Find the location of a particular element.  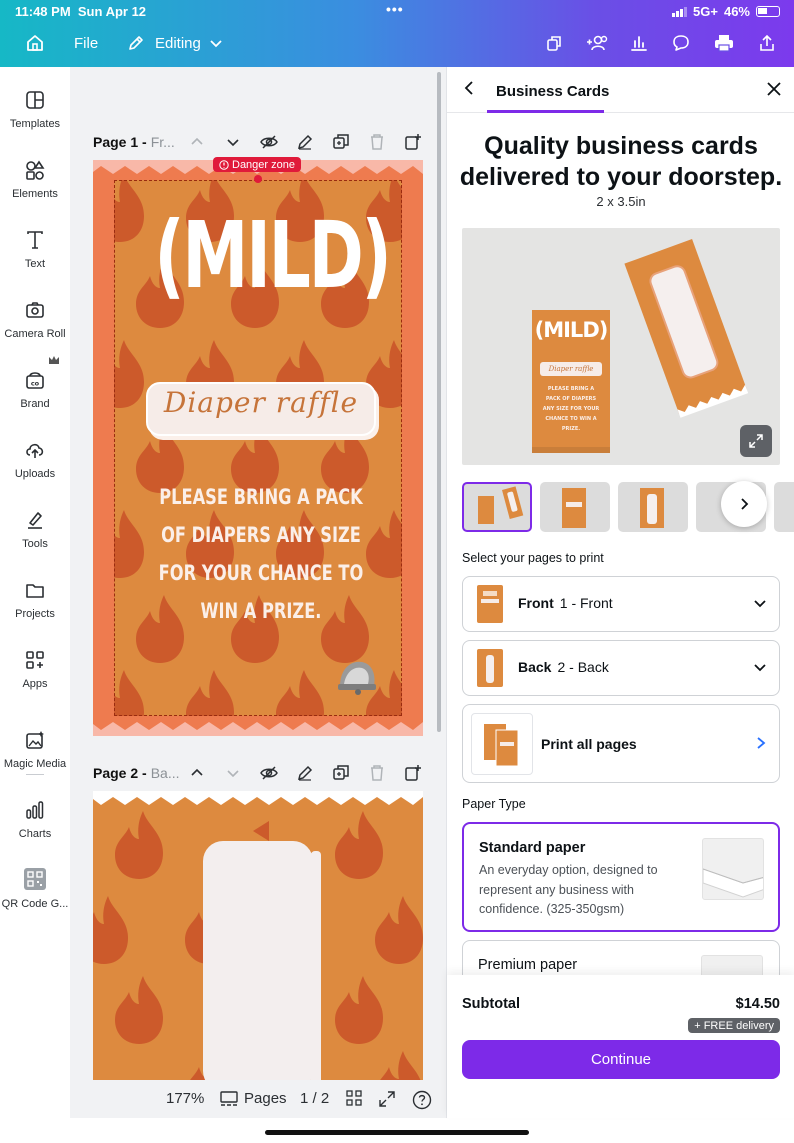

share-icon is located at coordinates (767, 43).